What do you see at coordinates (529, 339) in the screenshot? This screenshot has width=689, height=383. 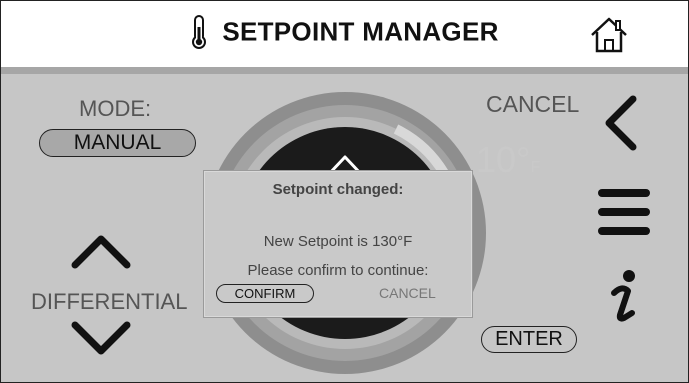 I see `enter-button: ENTER` at bounding box center [529, 339].